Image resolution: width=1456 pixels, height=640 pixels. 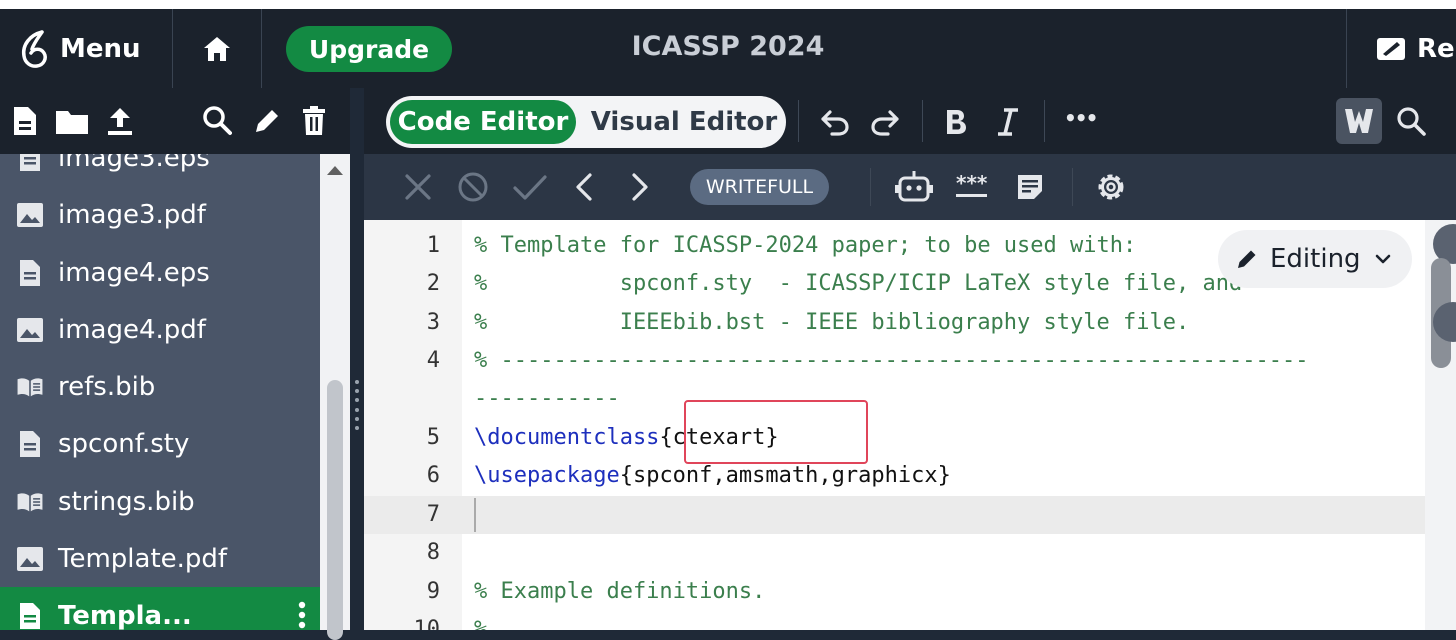 I want to click on writefull-toolbar: WRITEFULL ***, so click(x=910, y=187).